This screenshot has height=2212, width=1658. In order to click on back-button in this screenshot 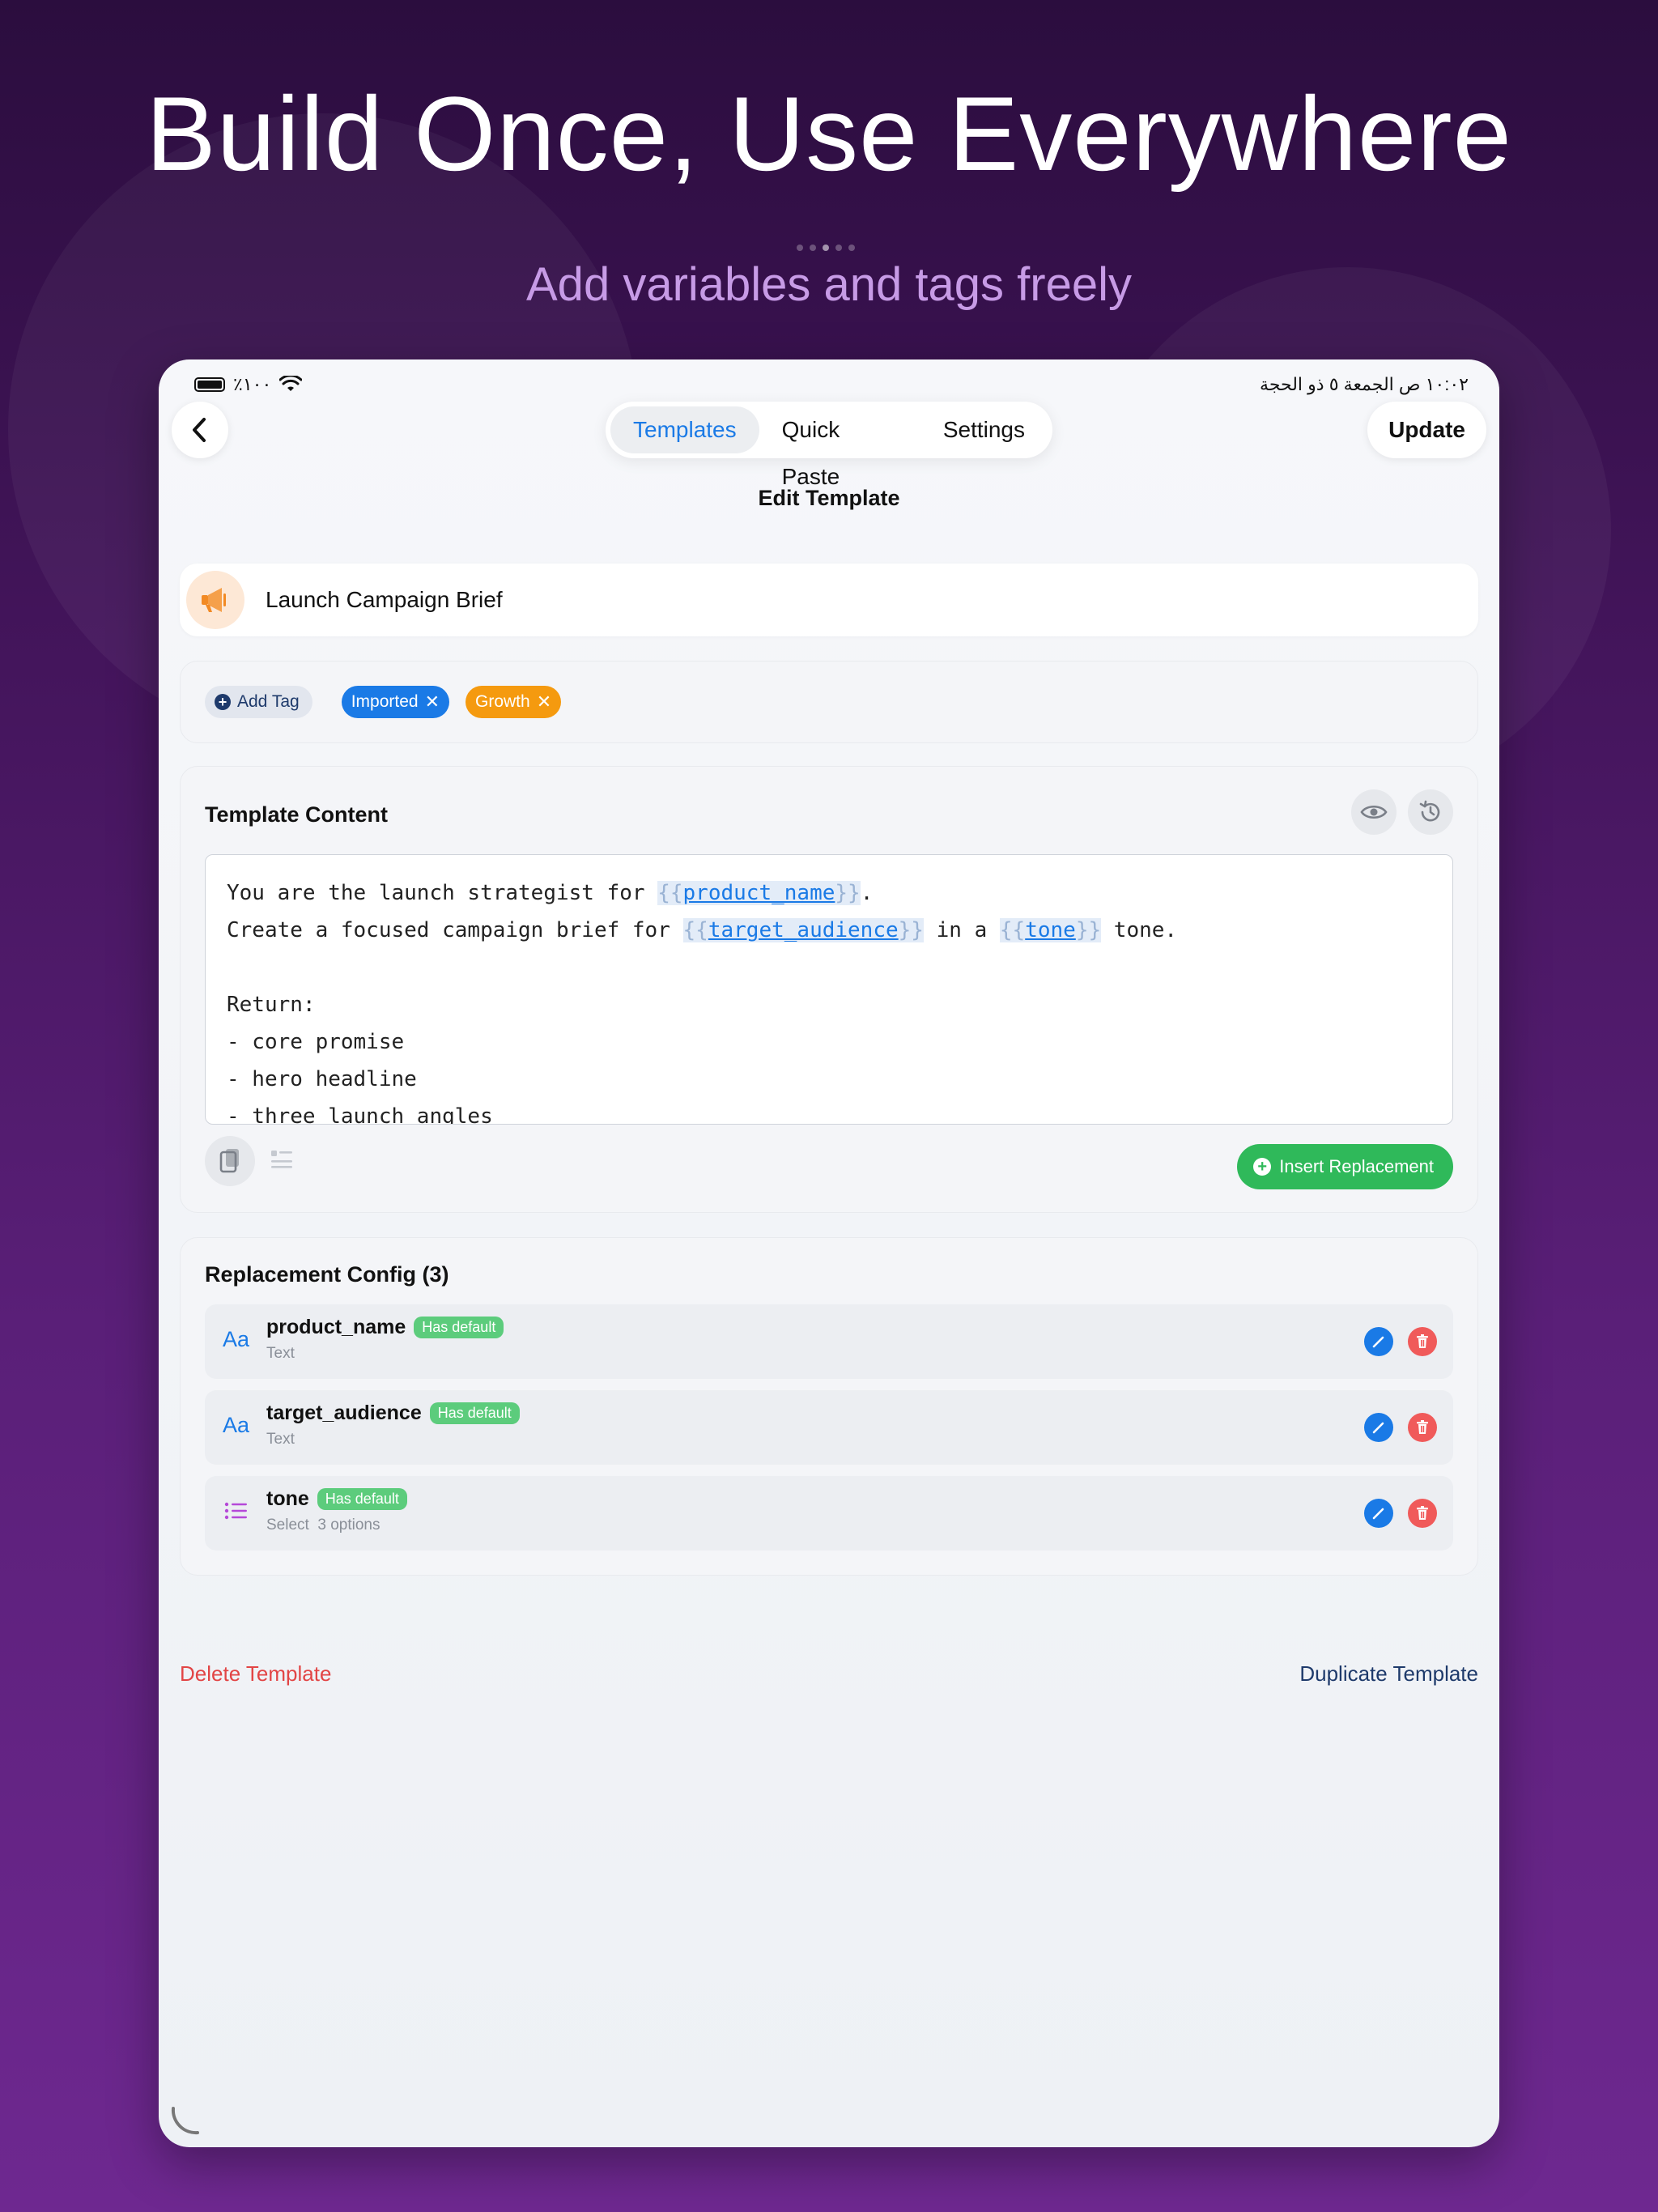, I will do `click(200, 430)`.